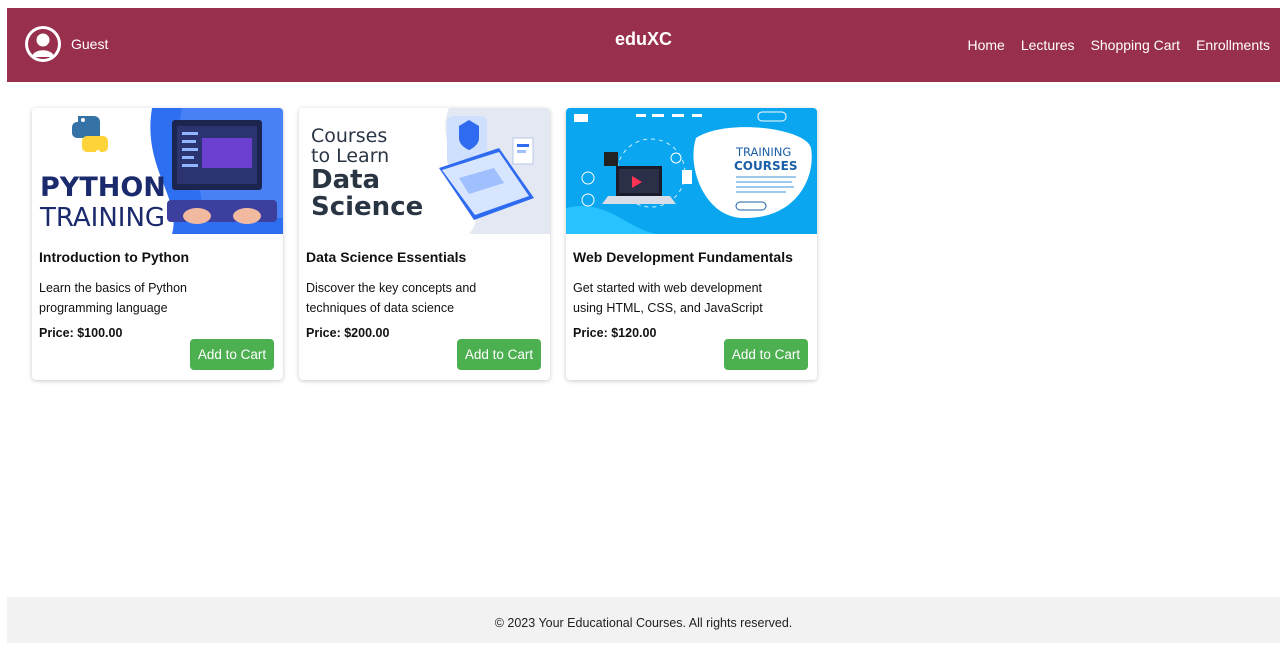  What do you see at coordinates (424, 171) in the screenshot?
I see `data-science-course-image: Courses to Learn Data Science` at bounding box center [424, 171].